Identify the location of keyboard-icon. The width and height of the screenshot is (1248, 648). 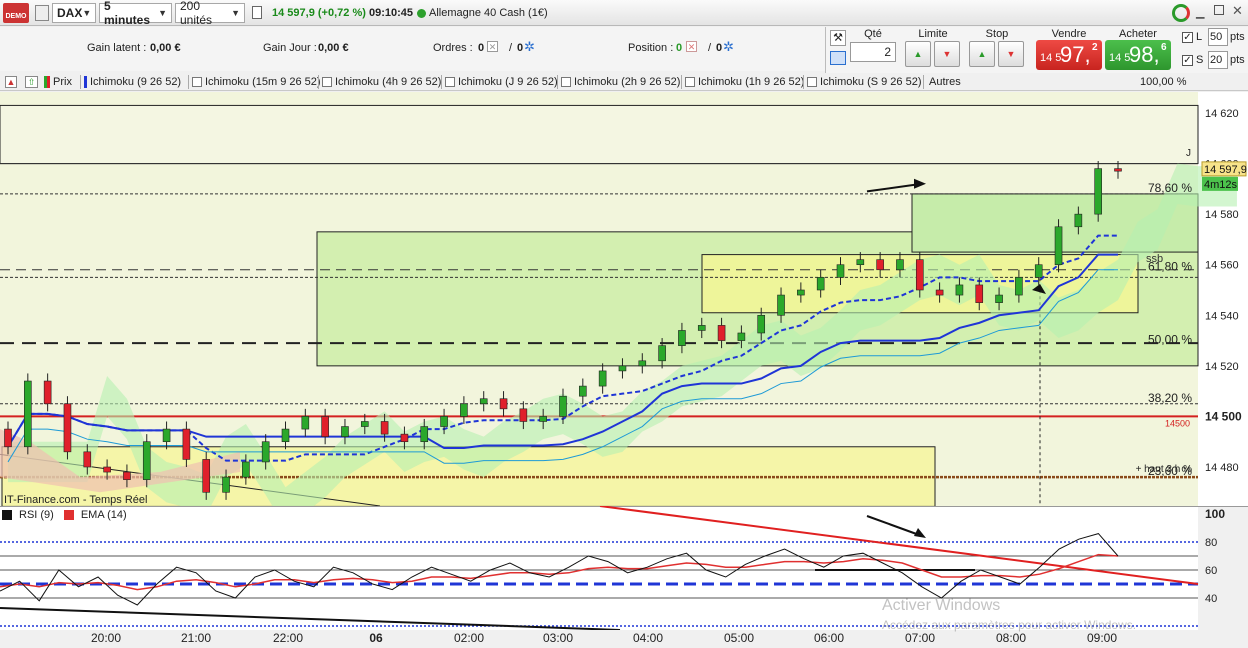
(838, 58).